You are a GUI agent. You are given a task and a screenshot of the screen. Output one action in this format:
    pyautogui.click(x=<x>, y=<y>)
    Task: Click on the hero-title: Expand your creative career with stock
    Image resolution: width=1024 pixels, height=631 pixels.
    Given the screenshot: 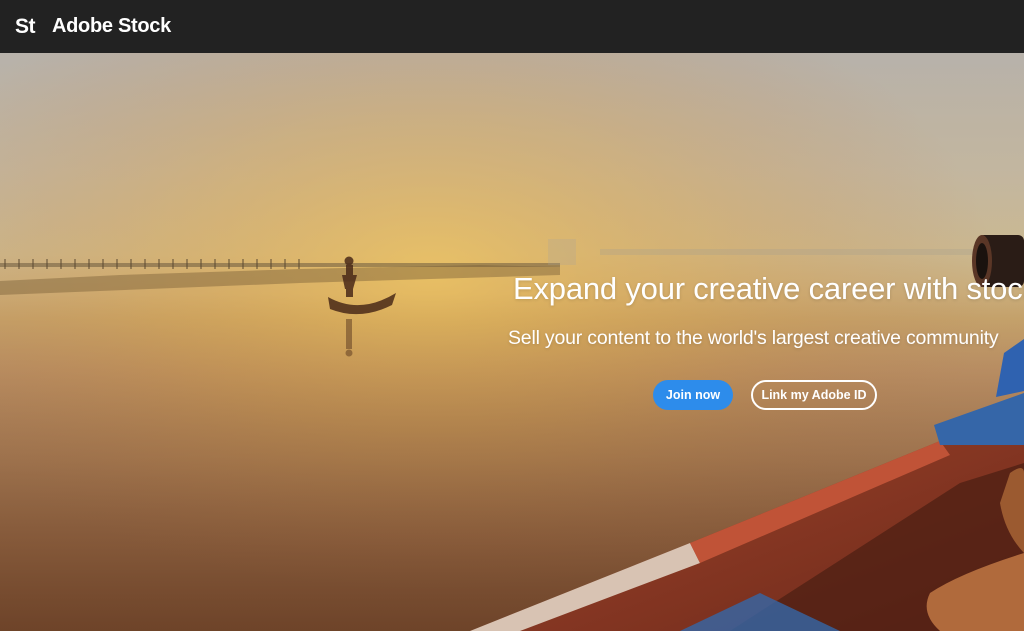 What is the action you would take?
    pyautogui.click(x=768, y=288)
    